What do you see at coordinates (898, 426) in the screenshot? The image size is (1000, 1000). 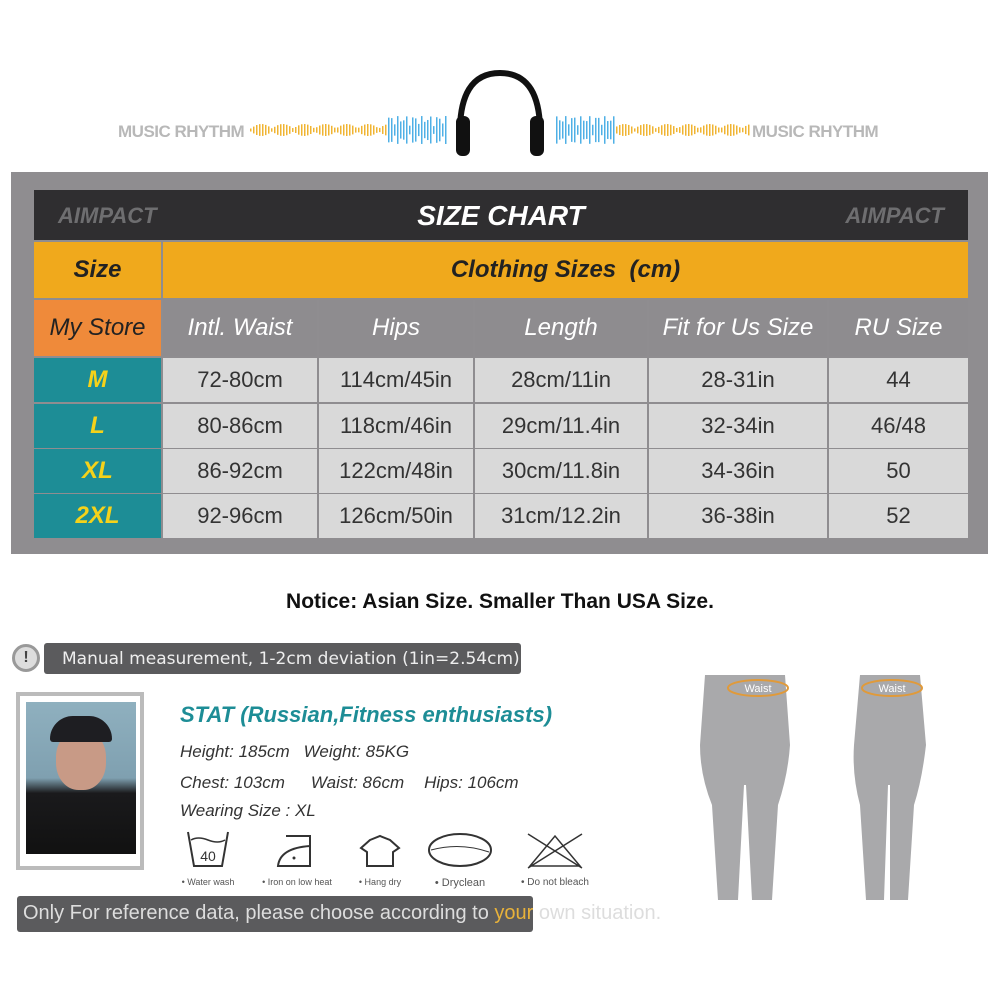 I see `table-cell: 46/48` at bounding box center [898, 426].